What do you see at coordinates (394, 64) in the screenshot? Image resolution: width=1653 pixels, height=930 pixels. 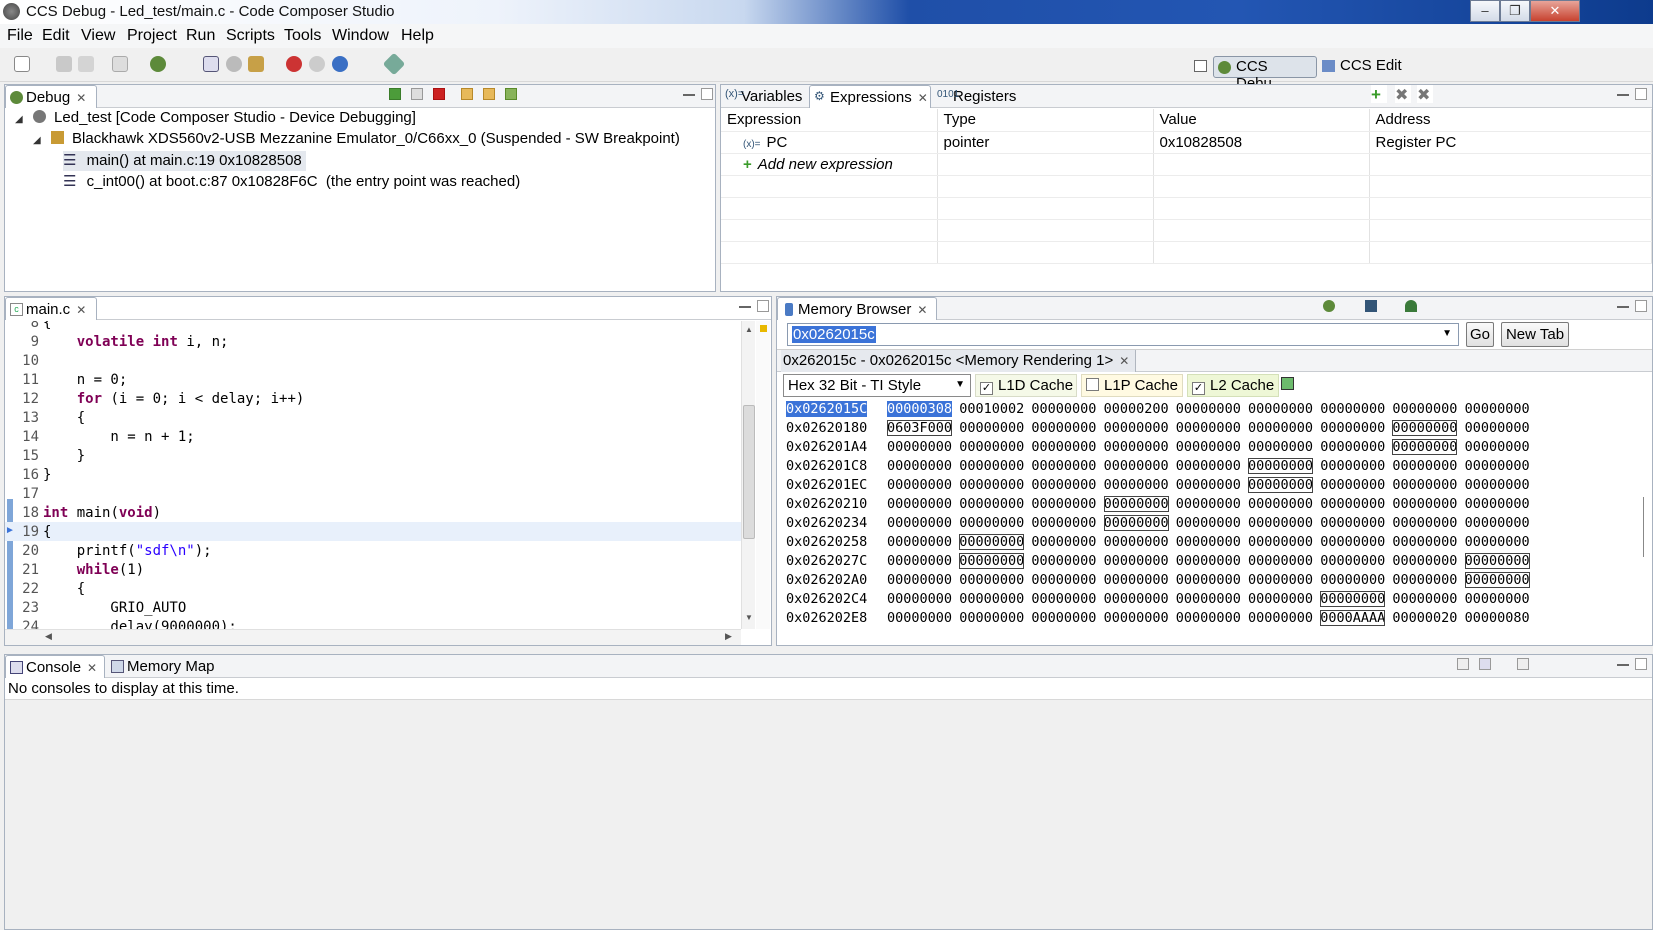 I see `external-tools-icon` at bounding box center [394, 64].